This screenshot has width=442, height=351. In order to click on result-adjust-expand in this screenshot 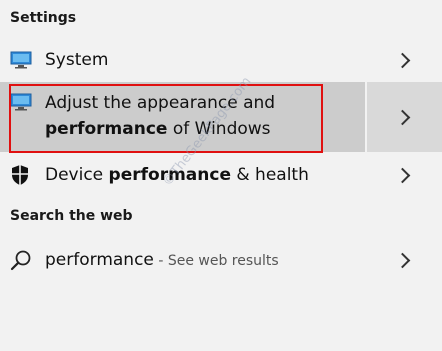, I will do `click(403, 117)`.